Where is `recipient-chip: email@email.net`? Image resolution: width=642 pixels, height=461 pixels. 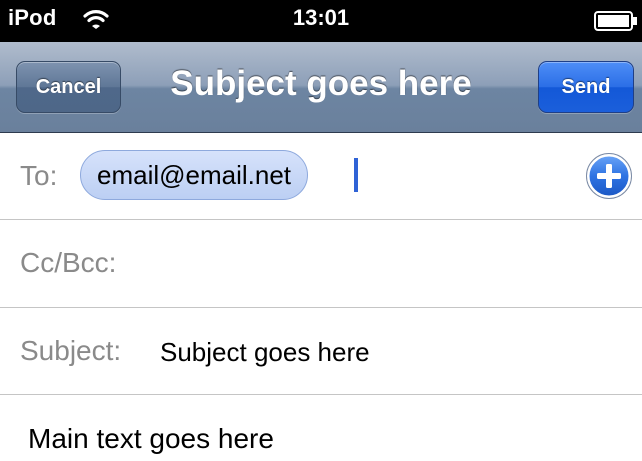
recipient-chip: email@email.net is located at coordinates (194, 175).